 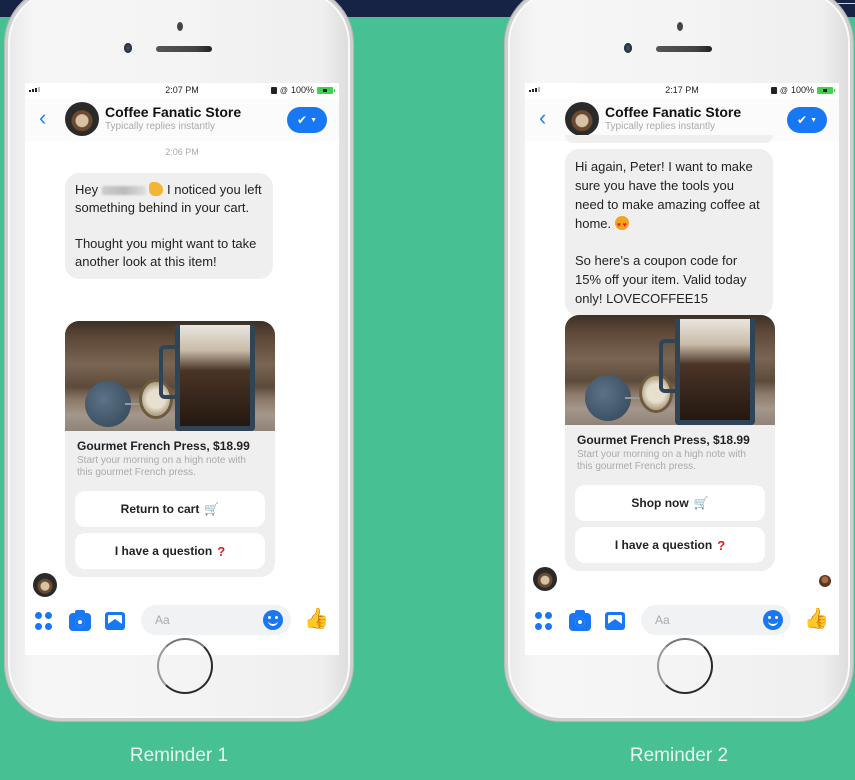 What do you see at coordinates (182, 91) in the screenshot?
I see `status-bar: 2:07 PM @ 100%` at bounding box center [182, 91].